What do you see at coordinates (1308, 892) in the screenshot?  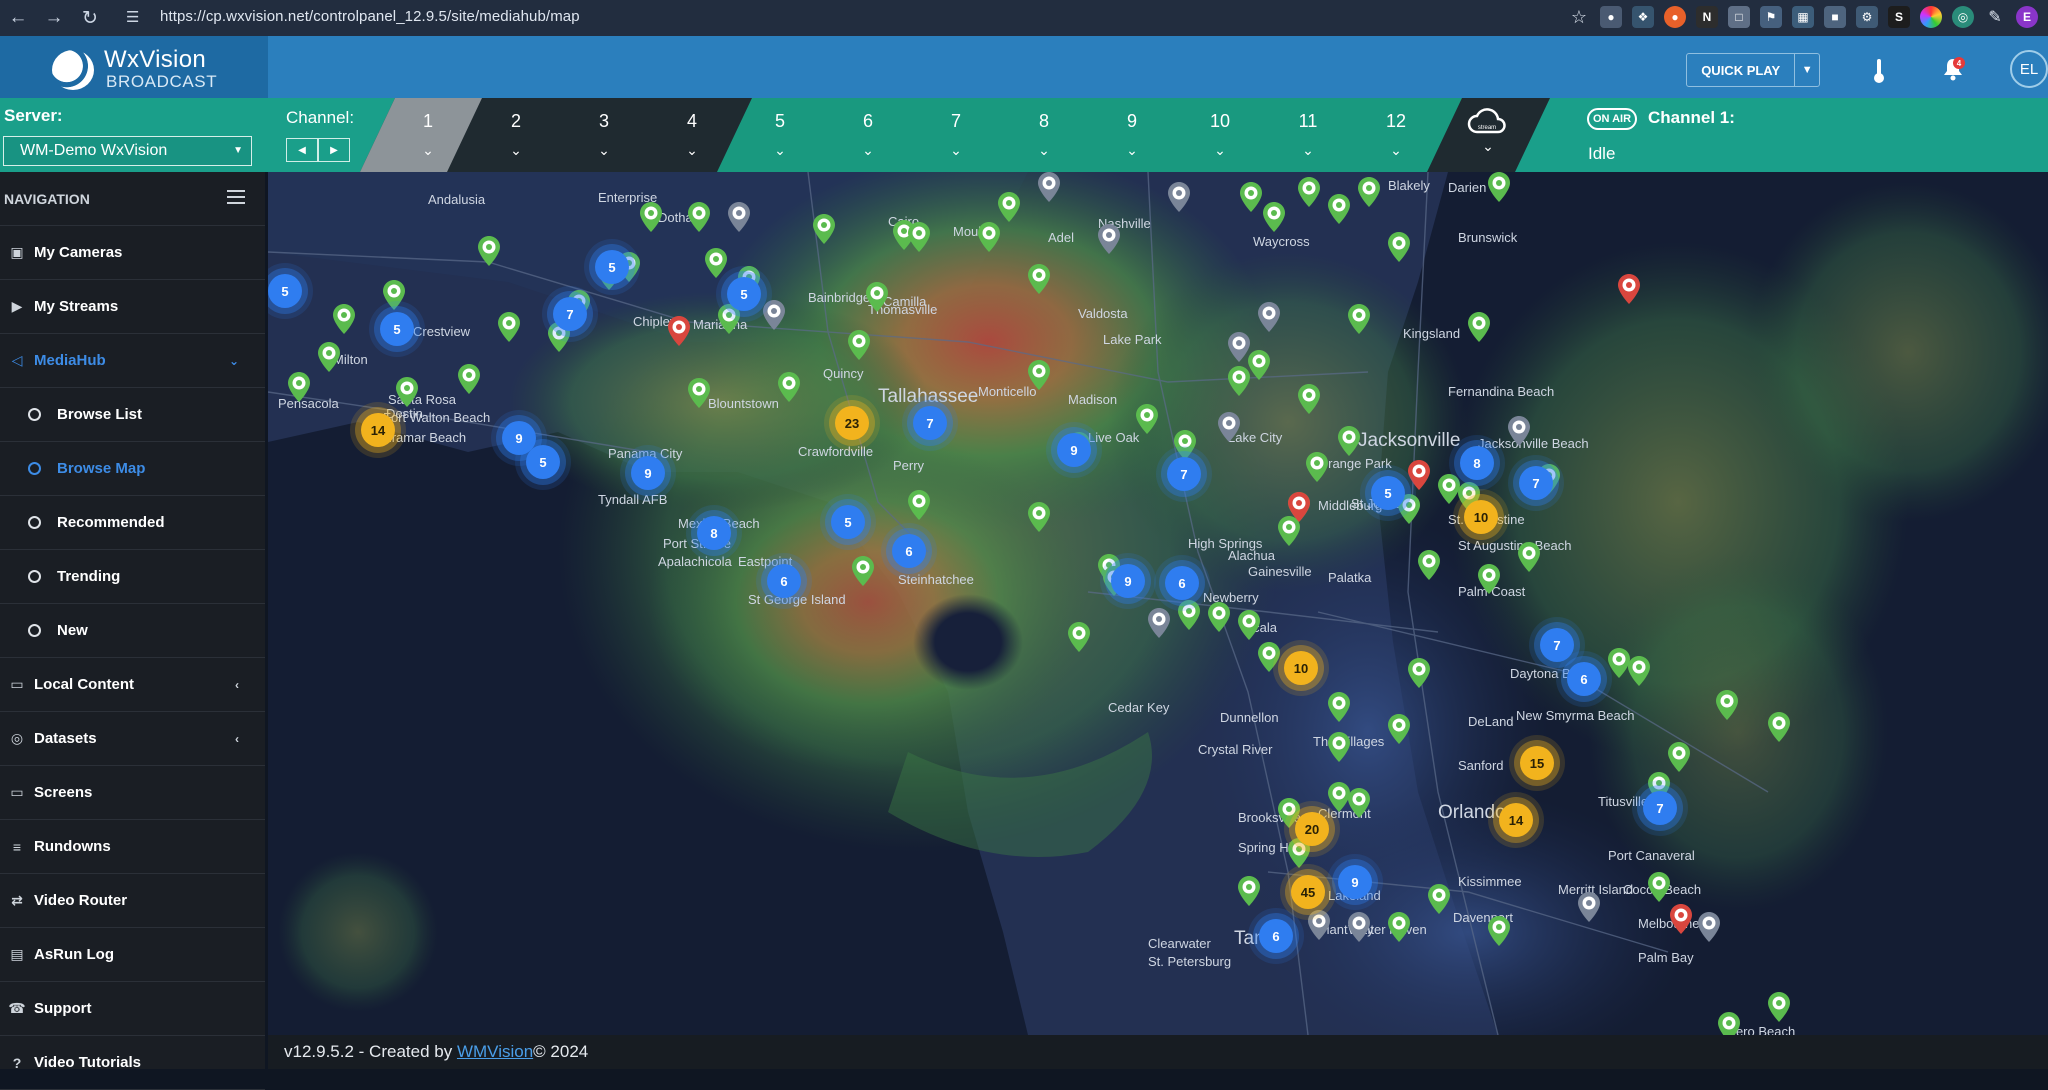 I see `map-cluster: 45` at bounding box center [1308, 892].